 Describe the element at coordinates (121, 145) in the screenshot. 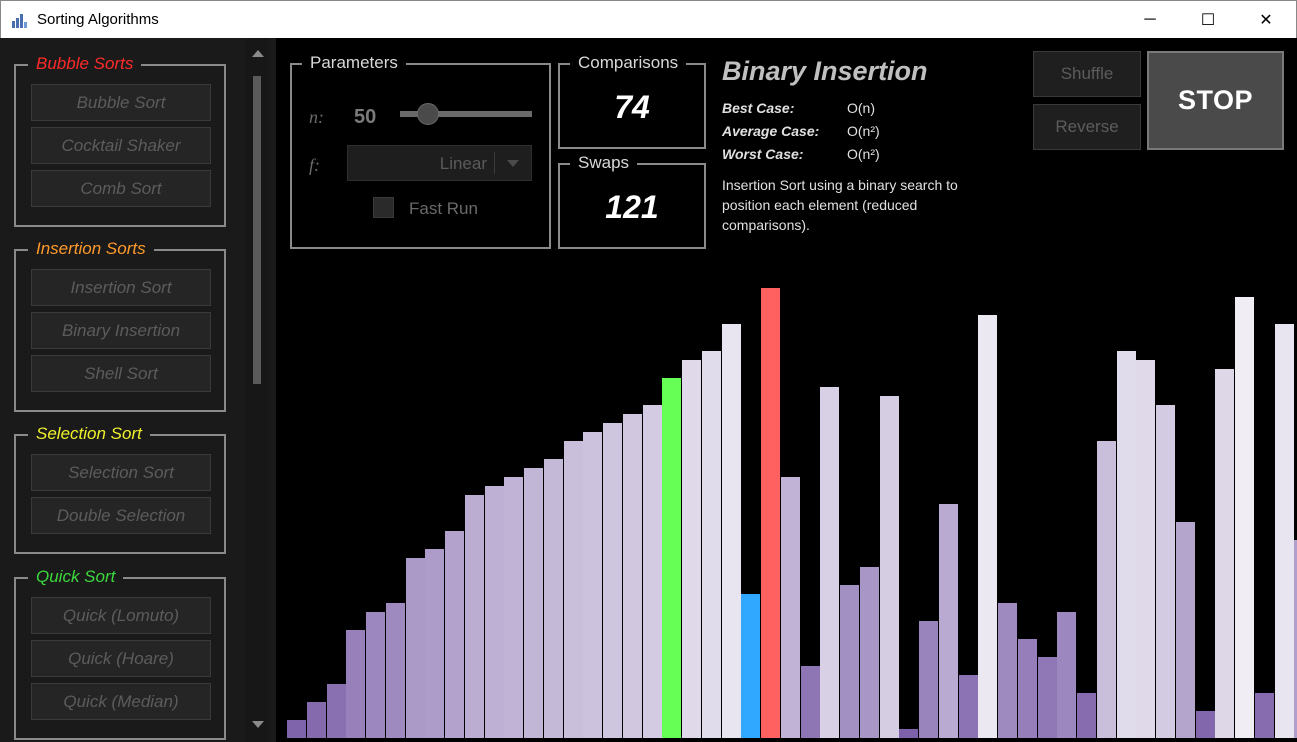

I see `algorithm-button: Cocktail Shaker` at that location.